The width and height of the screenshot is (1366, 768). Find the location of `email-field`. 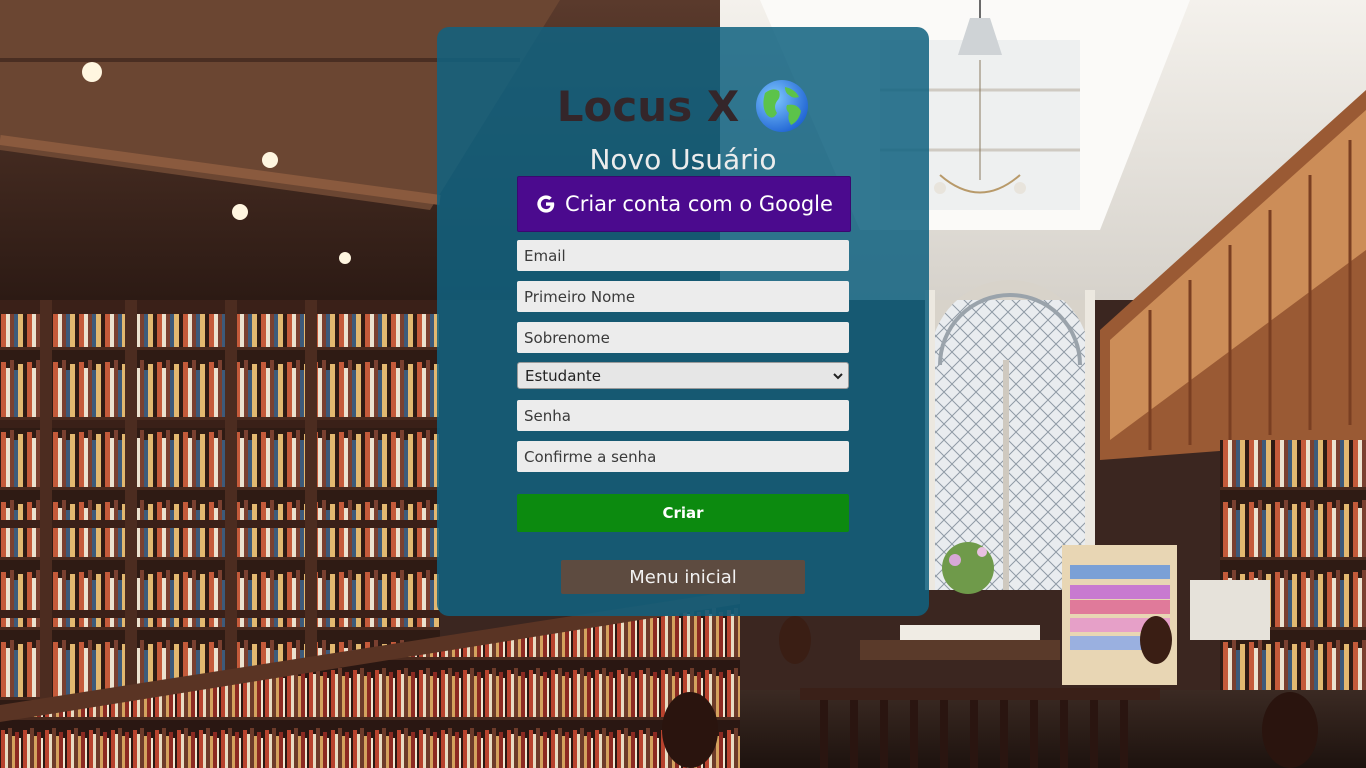

email-field is located at coordinates (683, 255).